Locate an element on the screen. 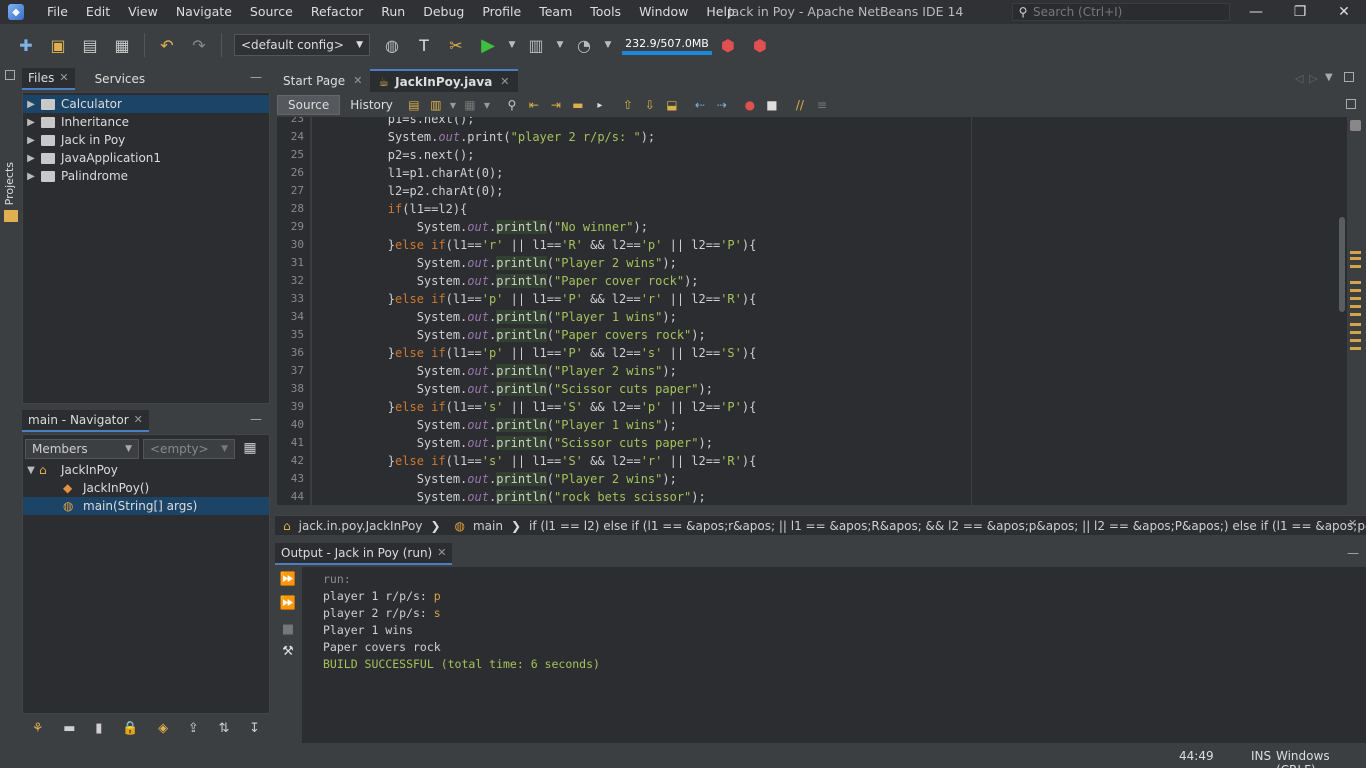 The height and width of the screenshot is (768, 1366). editor-scrollbar-thumb is located at coordinates (1342, 264).